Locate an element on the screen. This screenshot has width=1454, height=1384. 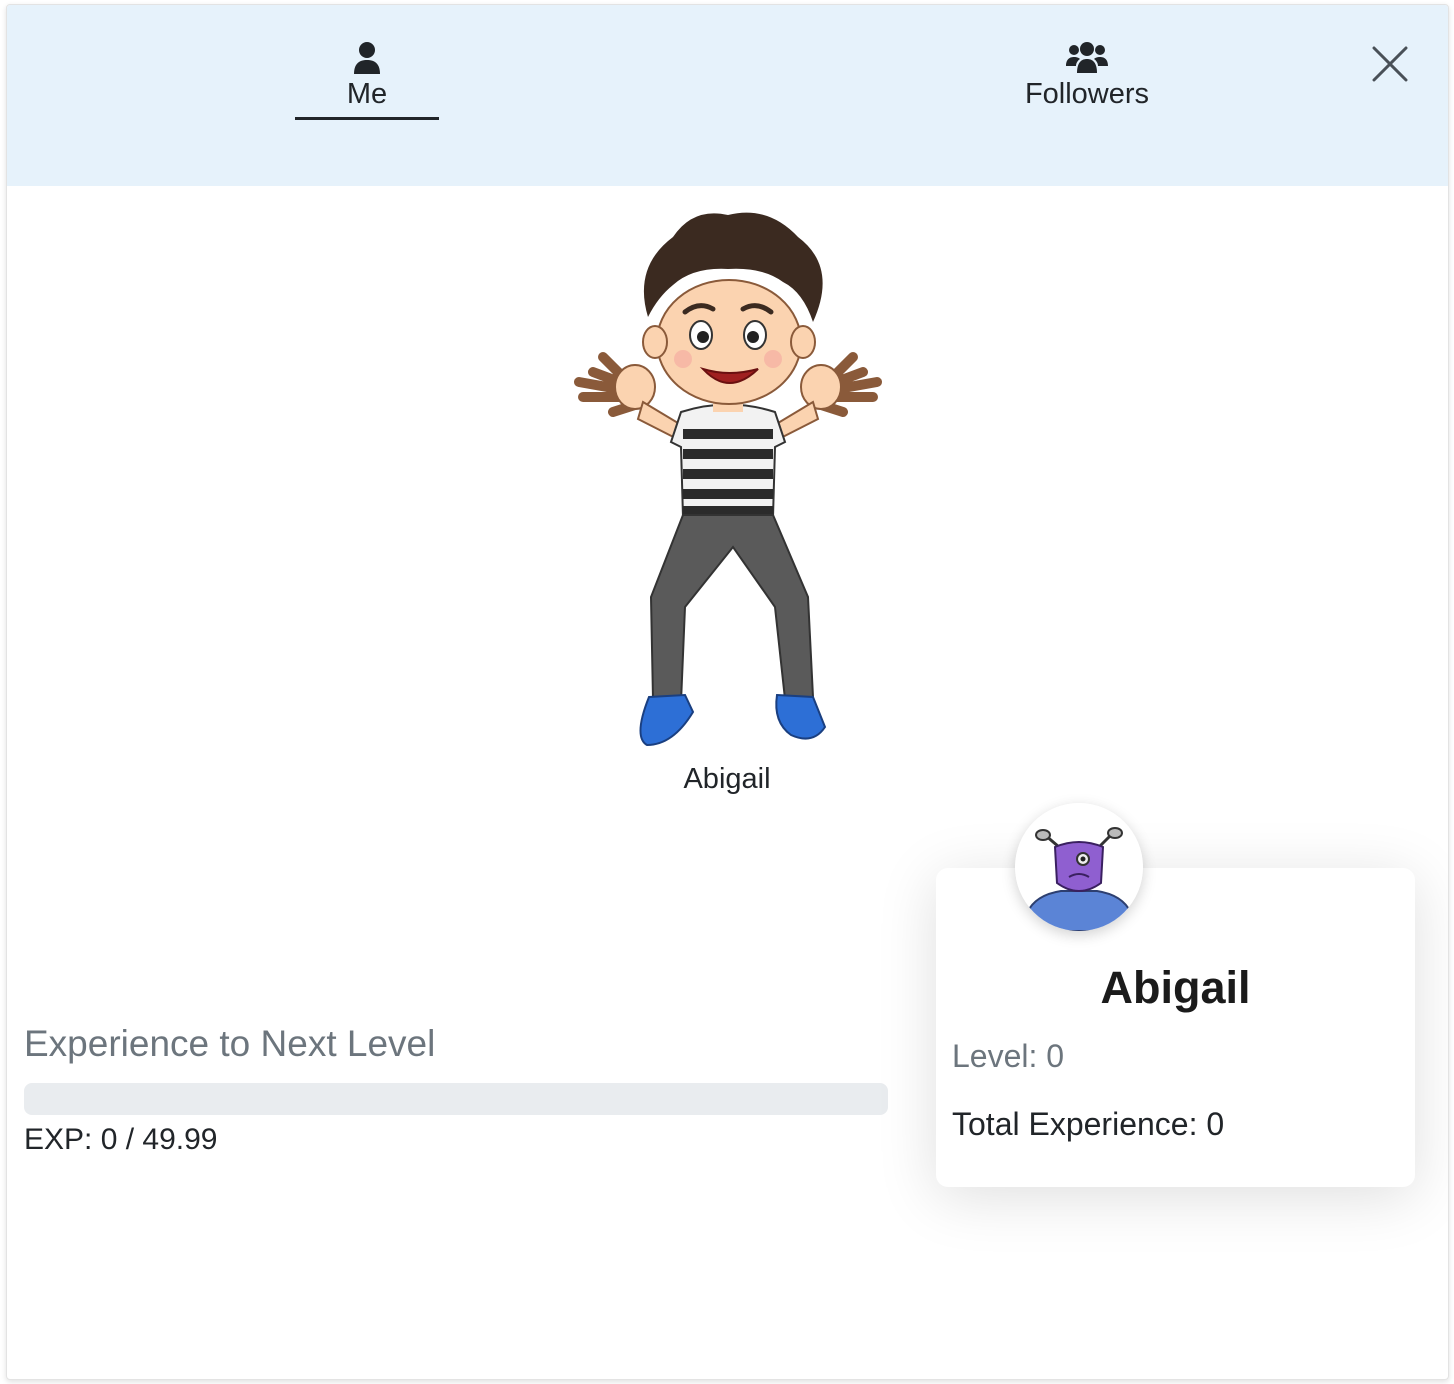
active-tab-indicator is located at coordinates (367, 118).